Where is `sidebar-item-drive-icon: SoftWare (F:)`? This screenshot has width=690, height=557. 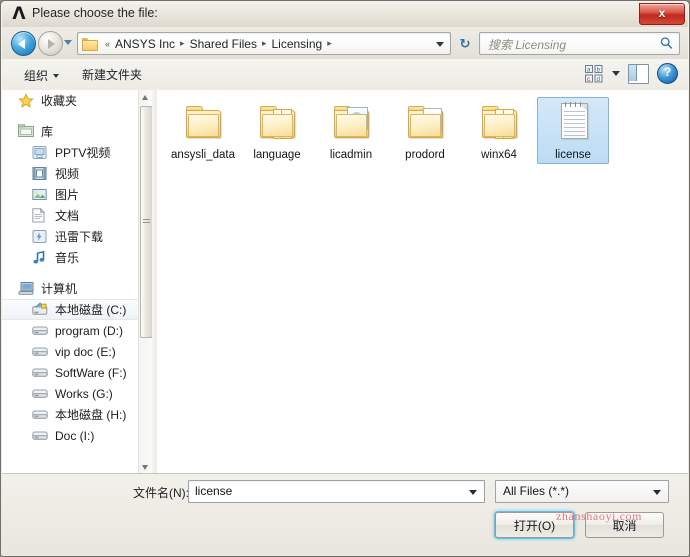 sidebar-item-drive-icon: SoftWare (F:) is located at coordinates (71, 372).